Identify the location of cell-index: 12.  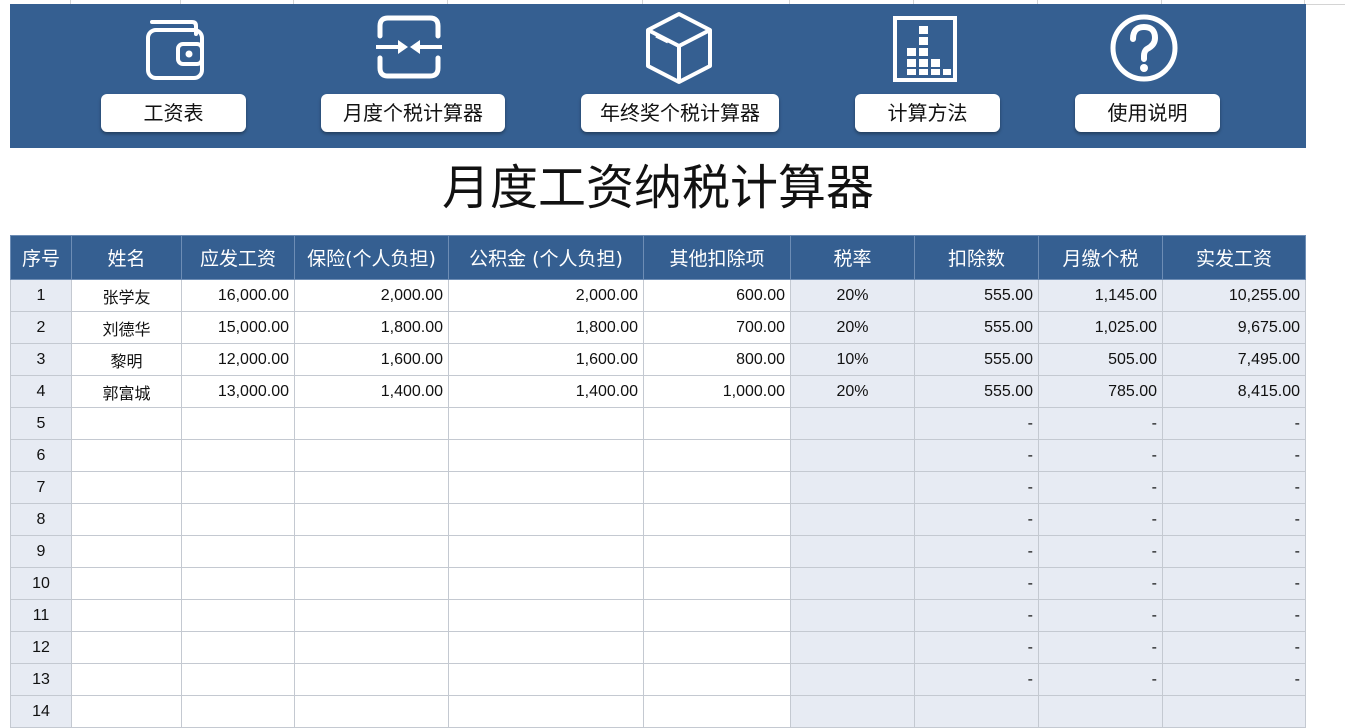
(41, 647).